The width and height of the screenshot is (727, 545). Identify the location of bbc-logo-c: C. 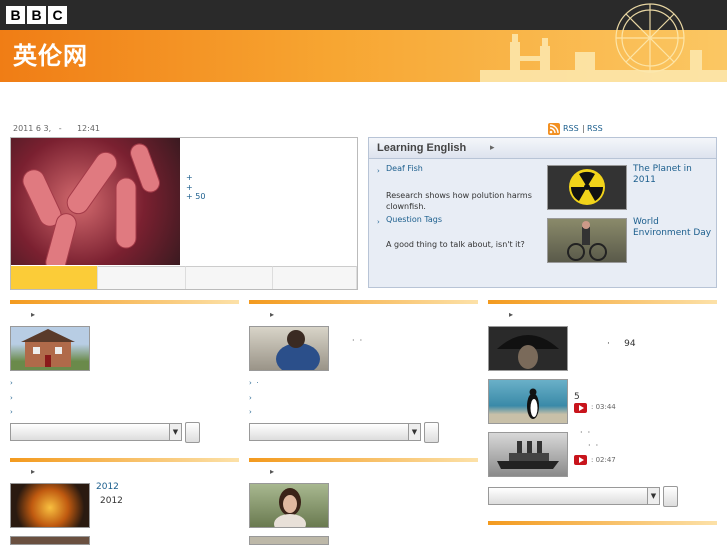
(57, 15).